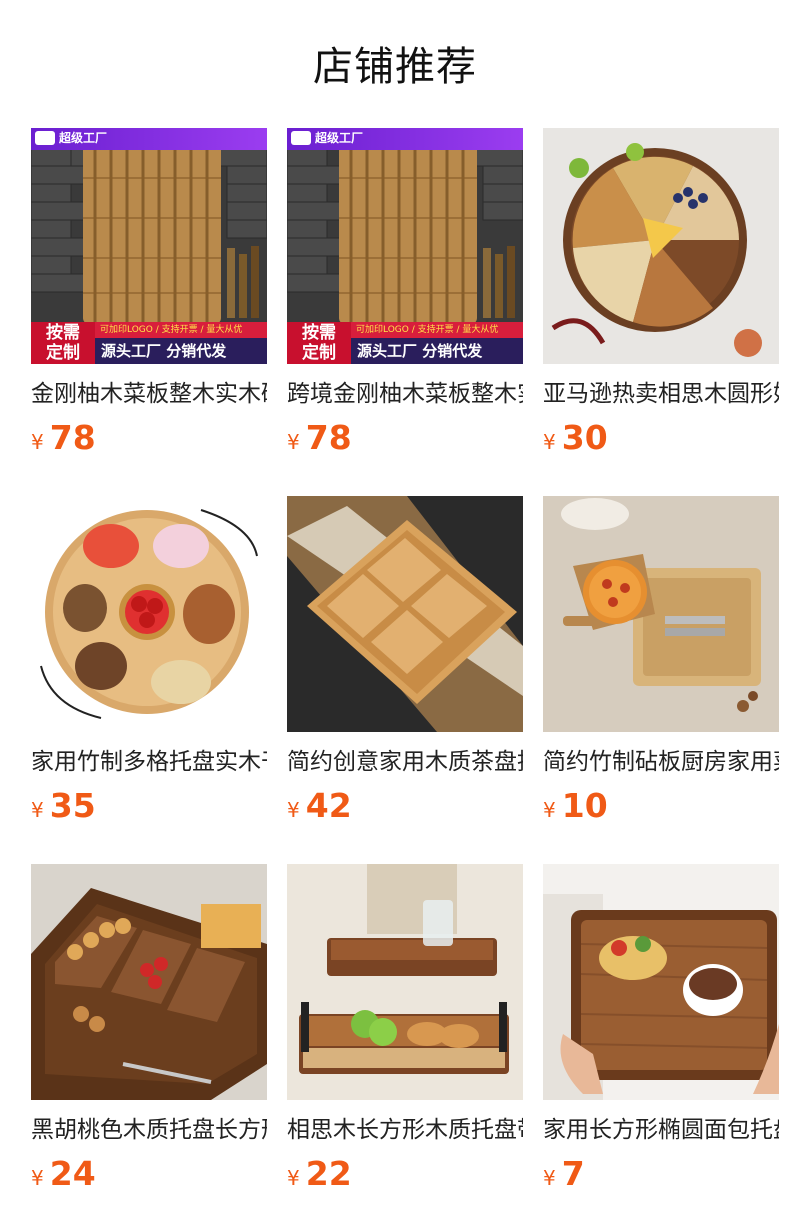 Image resolution: width=790 pixels, height=1232 pixels. What do you see at coordinates (149, 762) in the screenshot?
I see `product-name: 家用竹制多格托盘实木干果` at bounding box center [149, 762].